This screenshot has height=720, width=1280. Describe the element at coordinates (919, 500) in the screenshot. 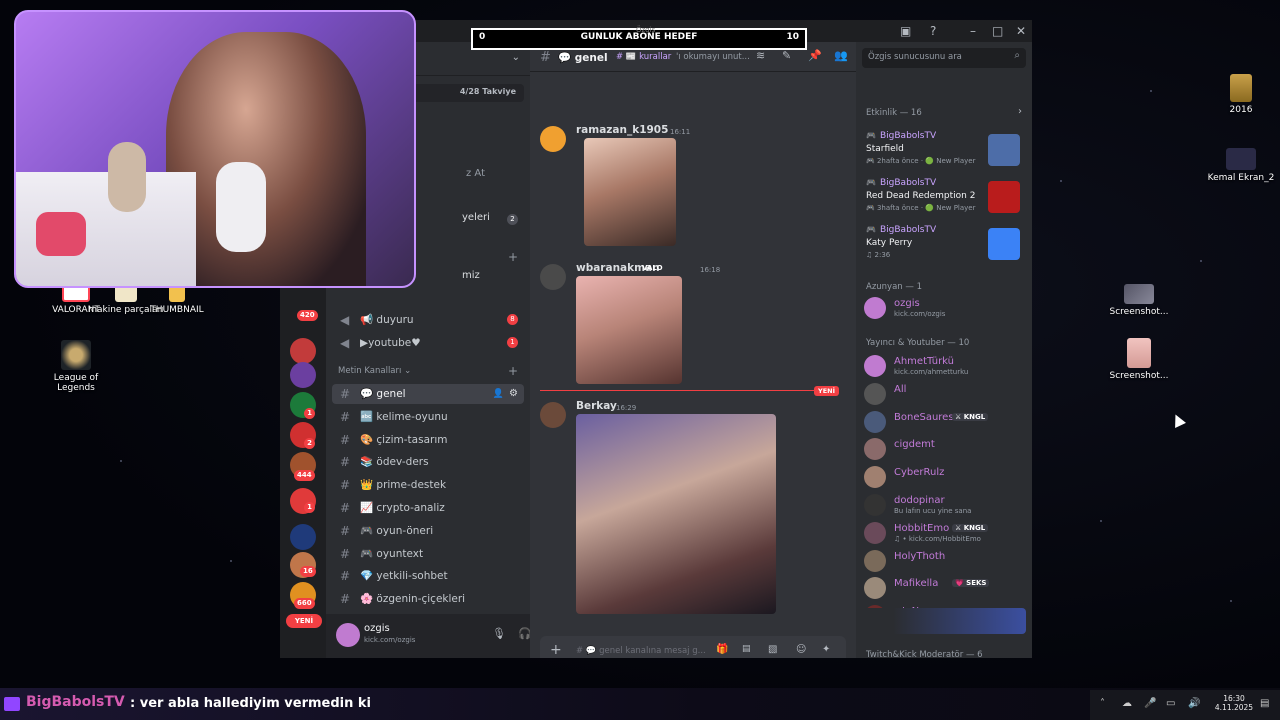

I see `member-name: dodopinar` at that location.